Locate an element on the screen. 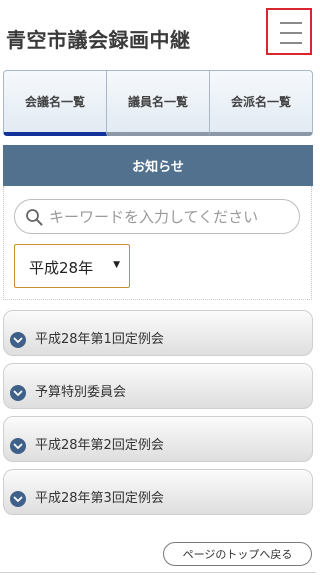  session-label: 平成28年第3回定例会 is located at coordinates (99, 498).